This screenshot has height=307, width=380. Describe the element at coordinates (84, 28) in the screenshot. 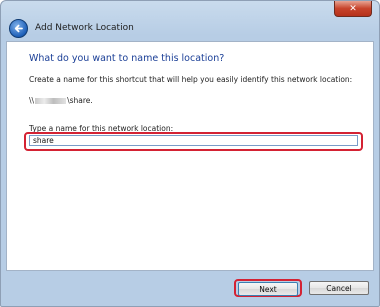

I see `window-title: Add Network Location` at that location.